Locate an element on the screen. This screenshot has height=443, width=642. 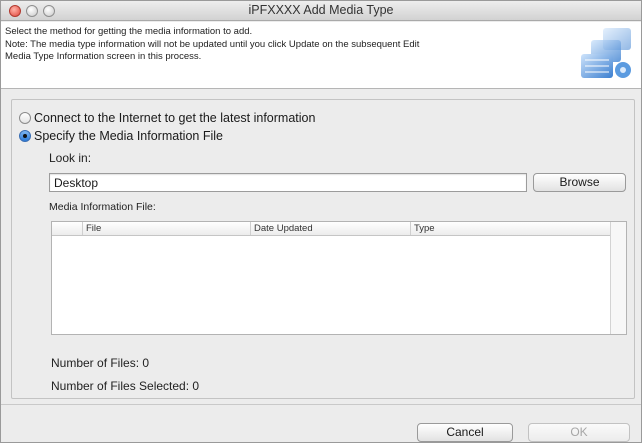
window-title: iPFXXXX Add Media Type is located at coordinates (321, 10).